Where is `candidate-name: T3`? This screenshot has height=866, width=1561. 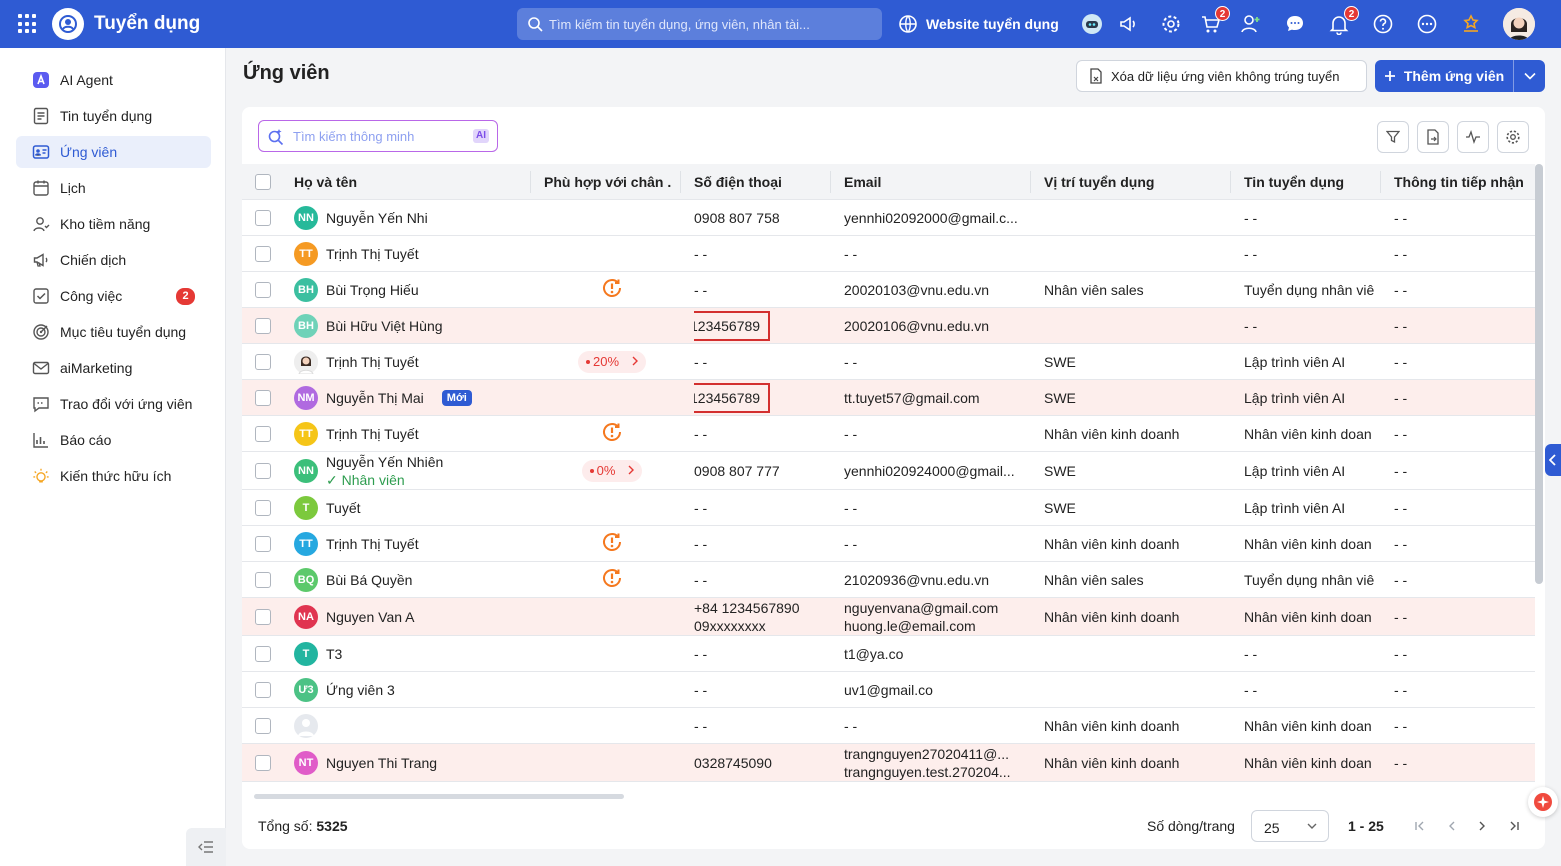 candidate-name: T3 is located at coordinates (334, 654).